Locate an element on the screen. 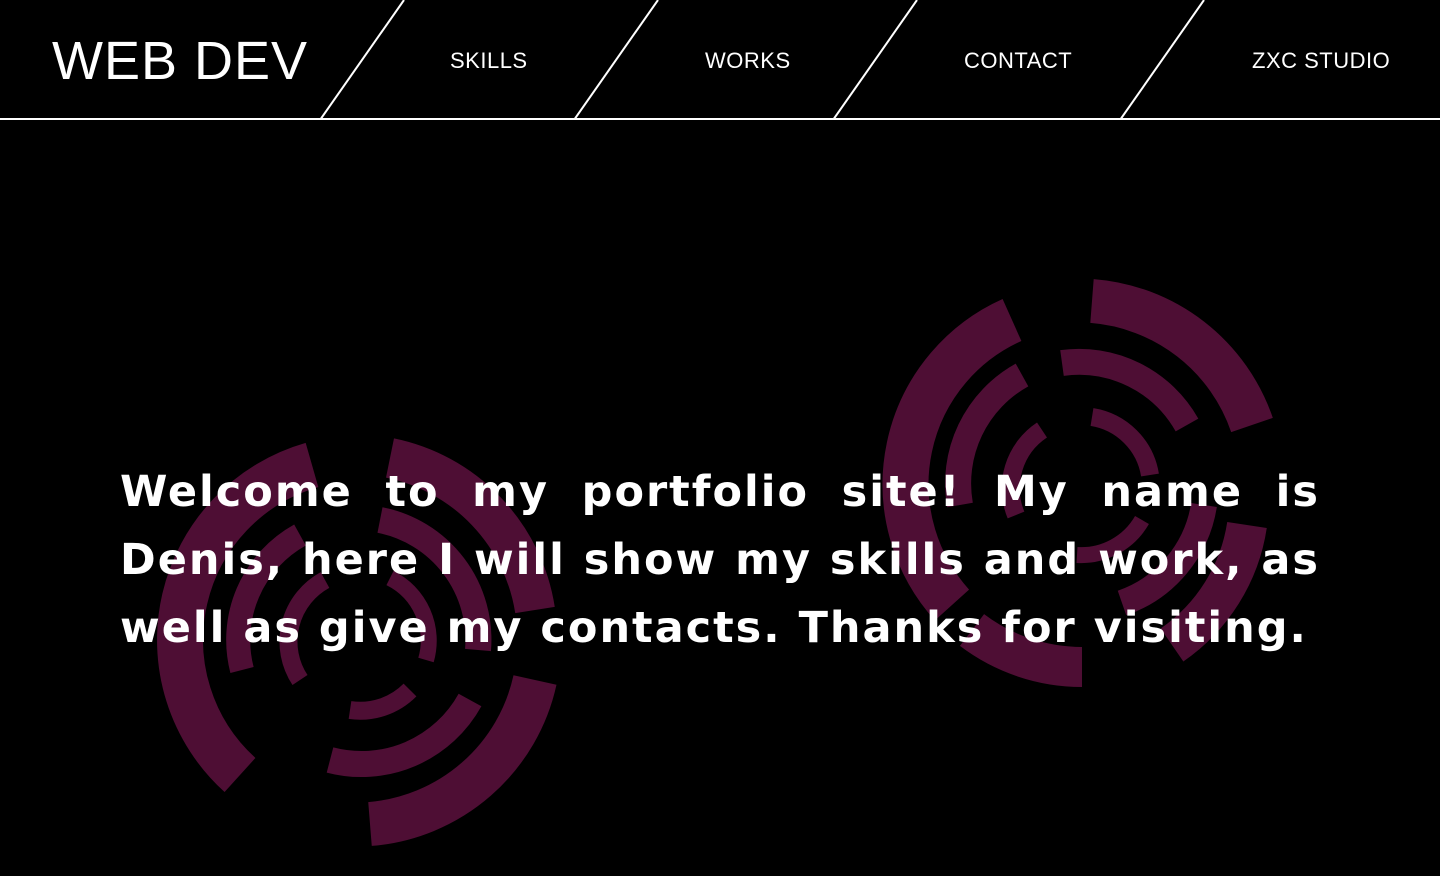 This screenshot has height=876, width=1440. nav-skills-link: SKILLS is located at coordinates (489, 61).